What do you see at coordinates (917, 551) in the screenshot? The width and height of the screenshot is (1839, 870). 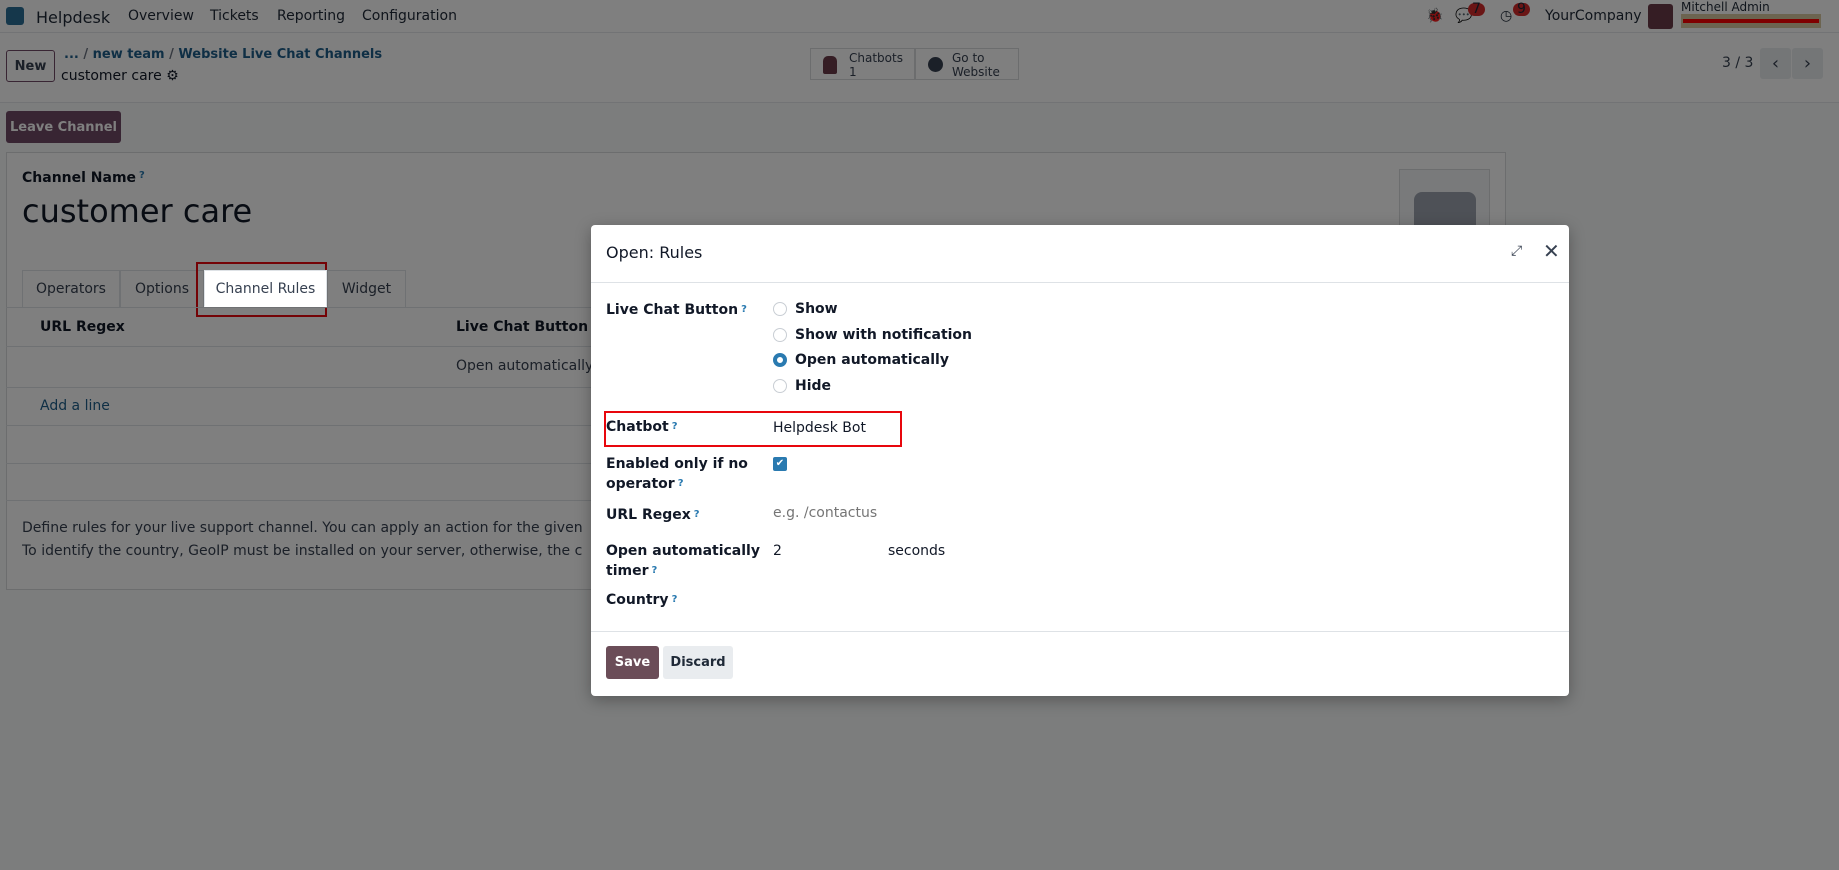 I see `timer-unit: seconds` at bounding box center [917, 551].